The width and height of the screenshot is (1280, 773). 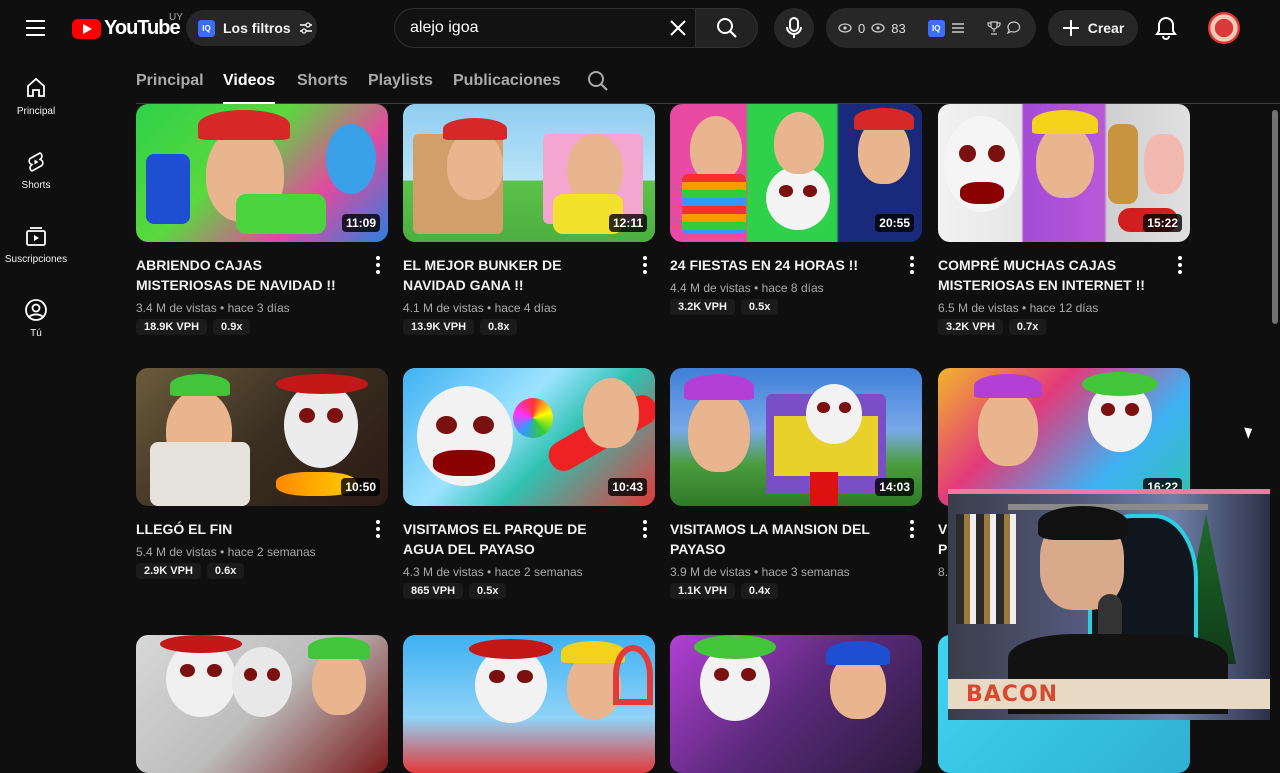 I want to click on video-meta: 8., so click(x=943, y=572).